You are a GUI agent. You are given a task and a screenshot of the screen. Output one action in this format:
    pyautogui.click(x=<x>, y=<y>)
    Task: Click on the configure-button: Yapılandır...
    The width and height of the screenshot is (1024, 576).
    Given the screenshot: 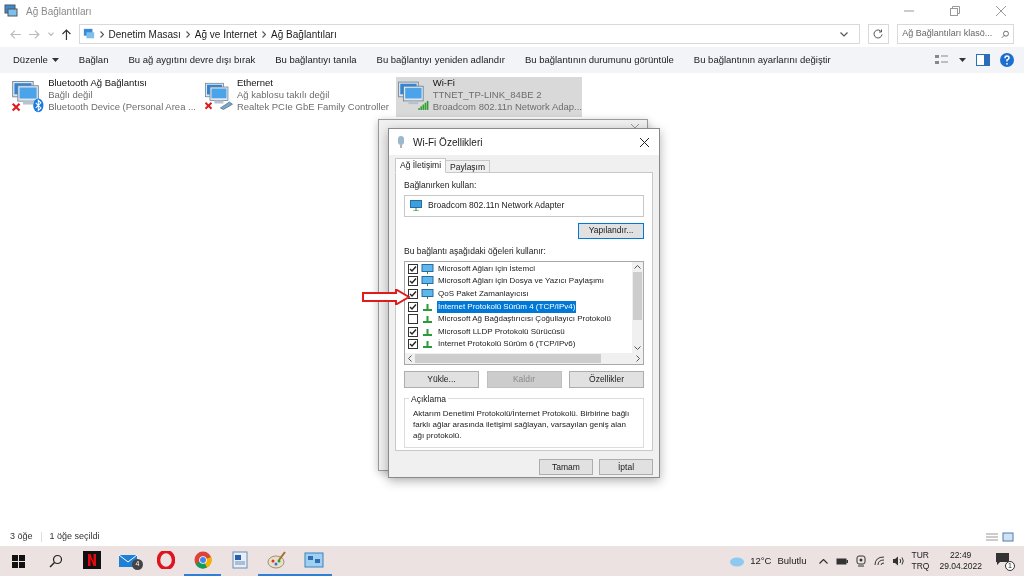 What is the action you would take?
    pyautogui.click(x=611, y=230)
    